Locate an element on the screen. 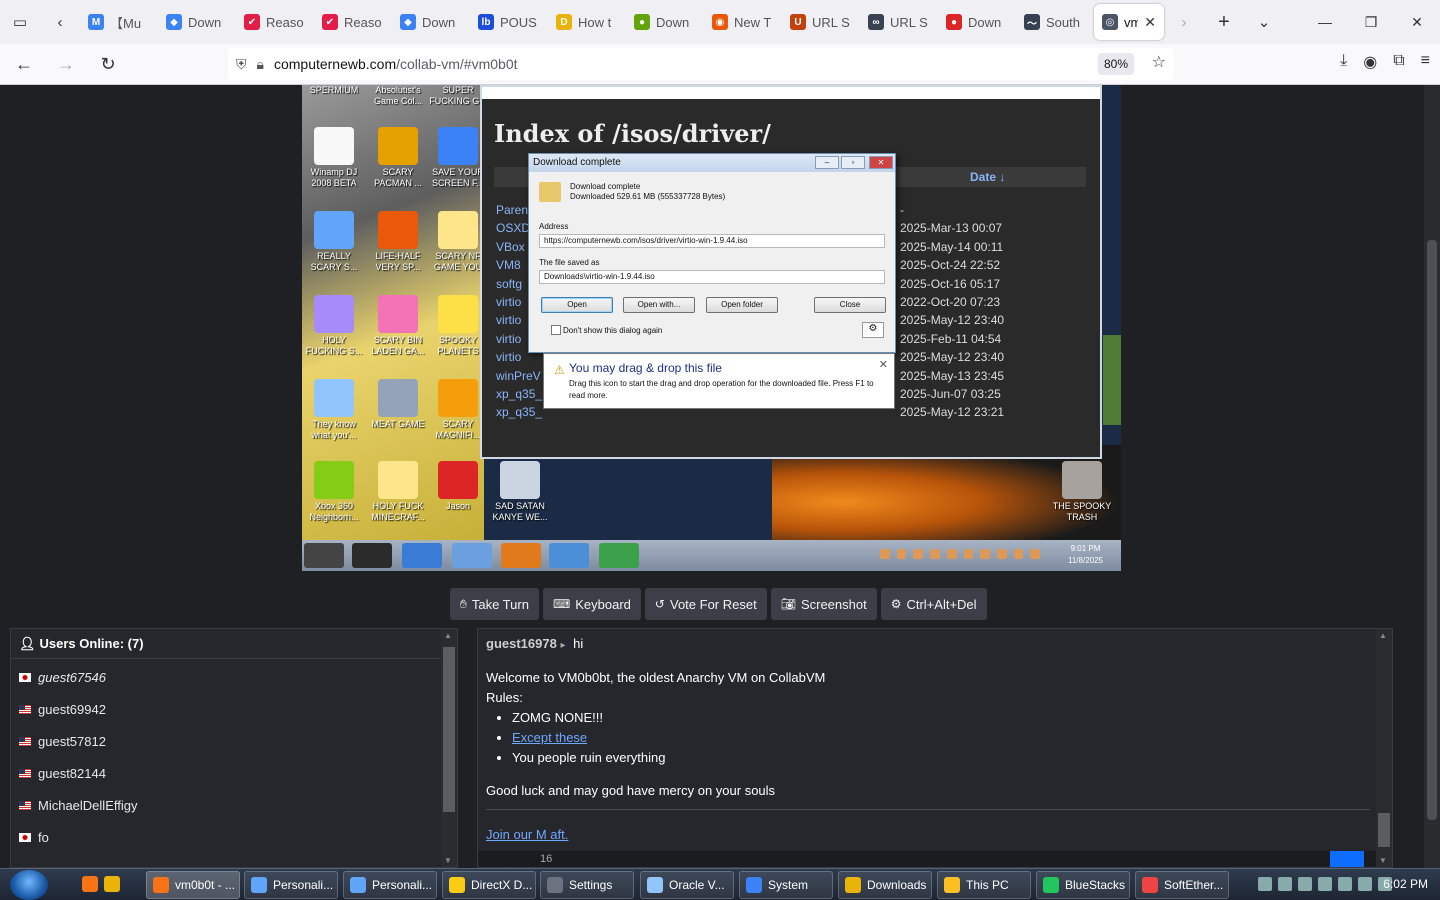 Image resolution: width=1440 pixels, height=900 pixels. file-link: VM8 is located at coordinates (508, 265).